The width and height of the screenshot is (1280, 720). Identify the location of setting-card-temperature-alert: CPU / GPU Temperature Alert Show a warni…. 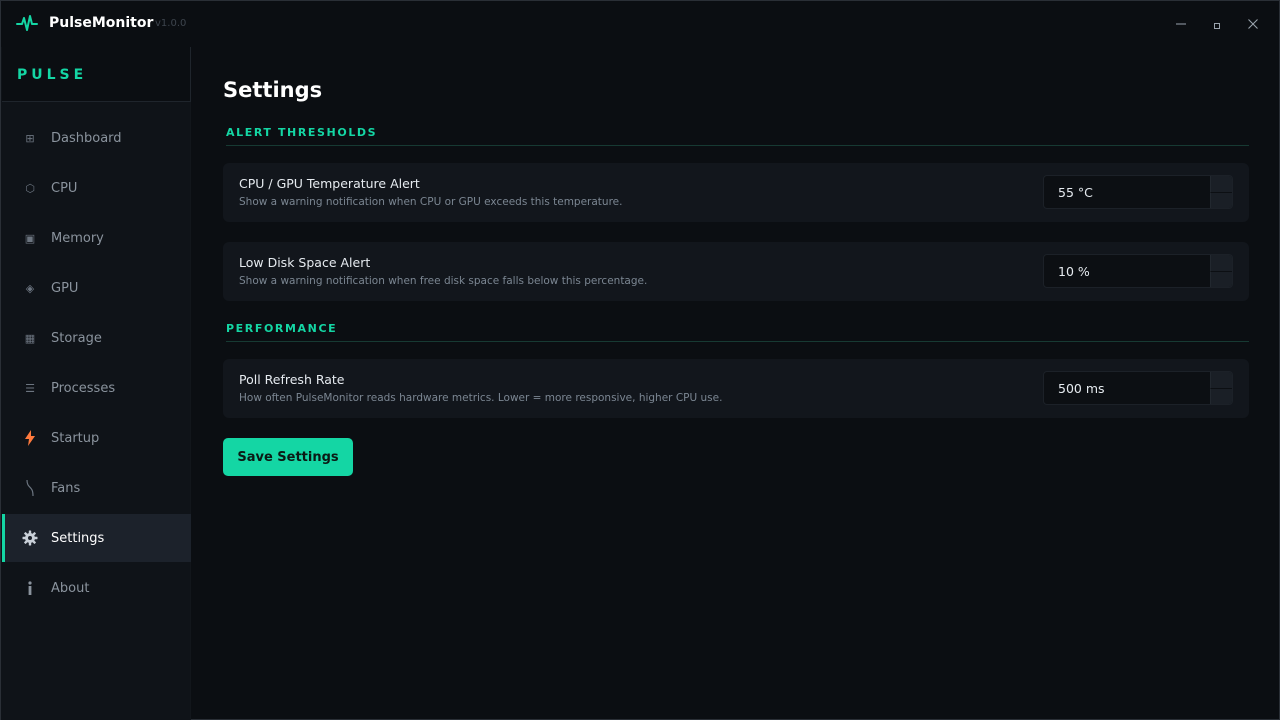
(736, 192).